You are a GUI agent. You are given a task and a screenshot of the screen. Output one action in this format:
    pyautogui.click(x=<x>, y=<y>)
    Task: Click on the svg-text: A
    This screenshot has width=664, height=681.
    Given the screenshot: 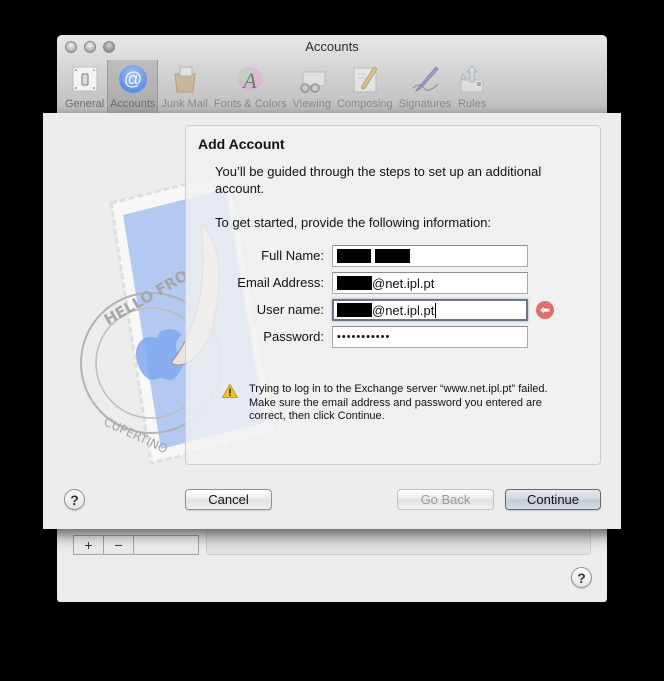 What is the action you would take?
    pyautogui.click(x=250, y=80)
    